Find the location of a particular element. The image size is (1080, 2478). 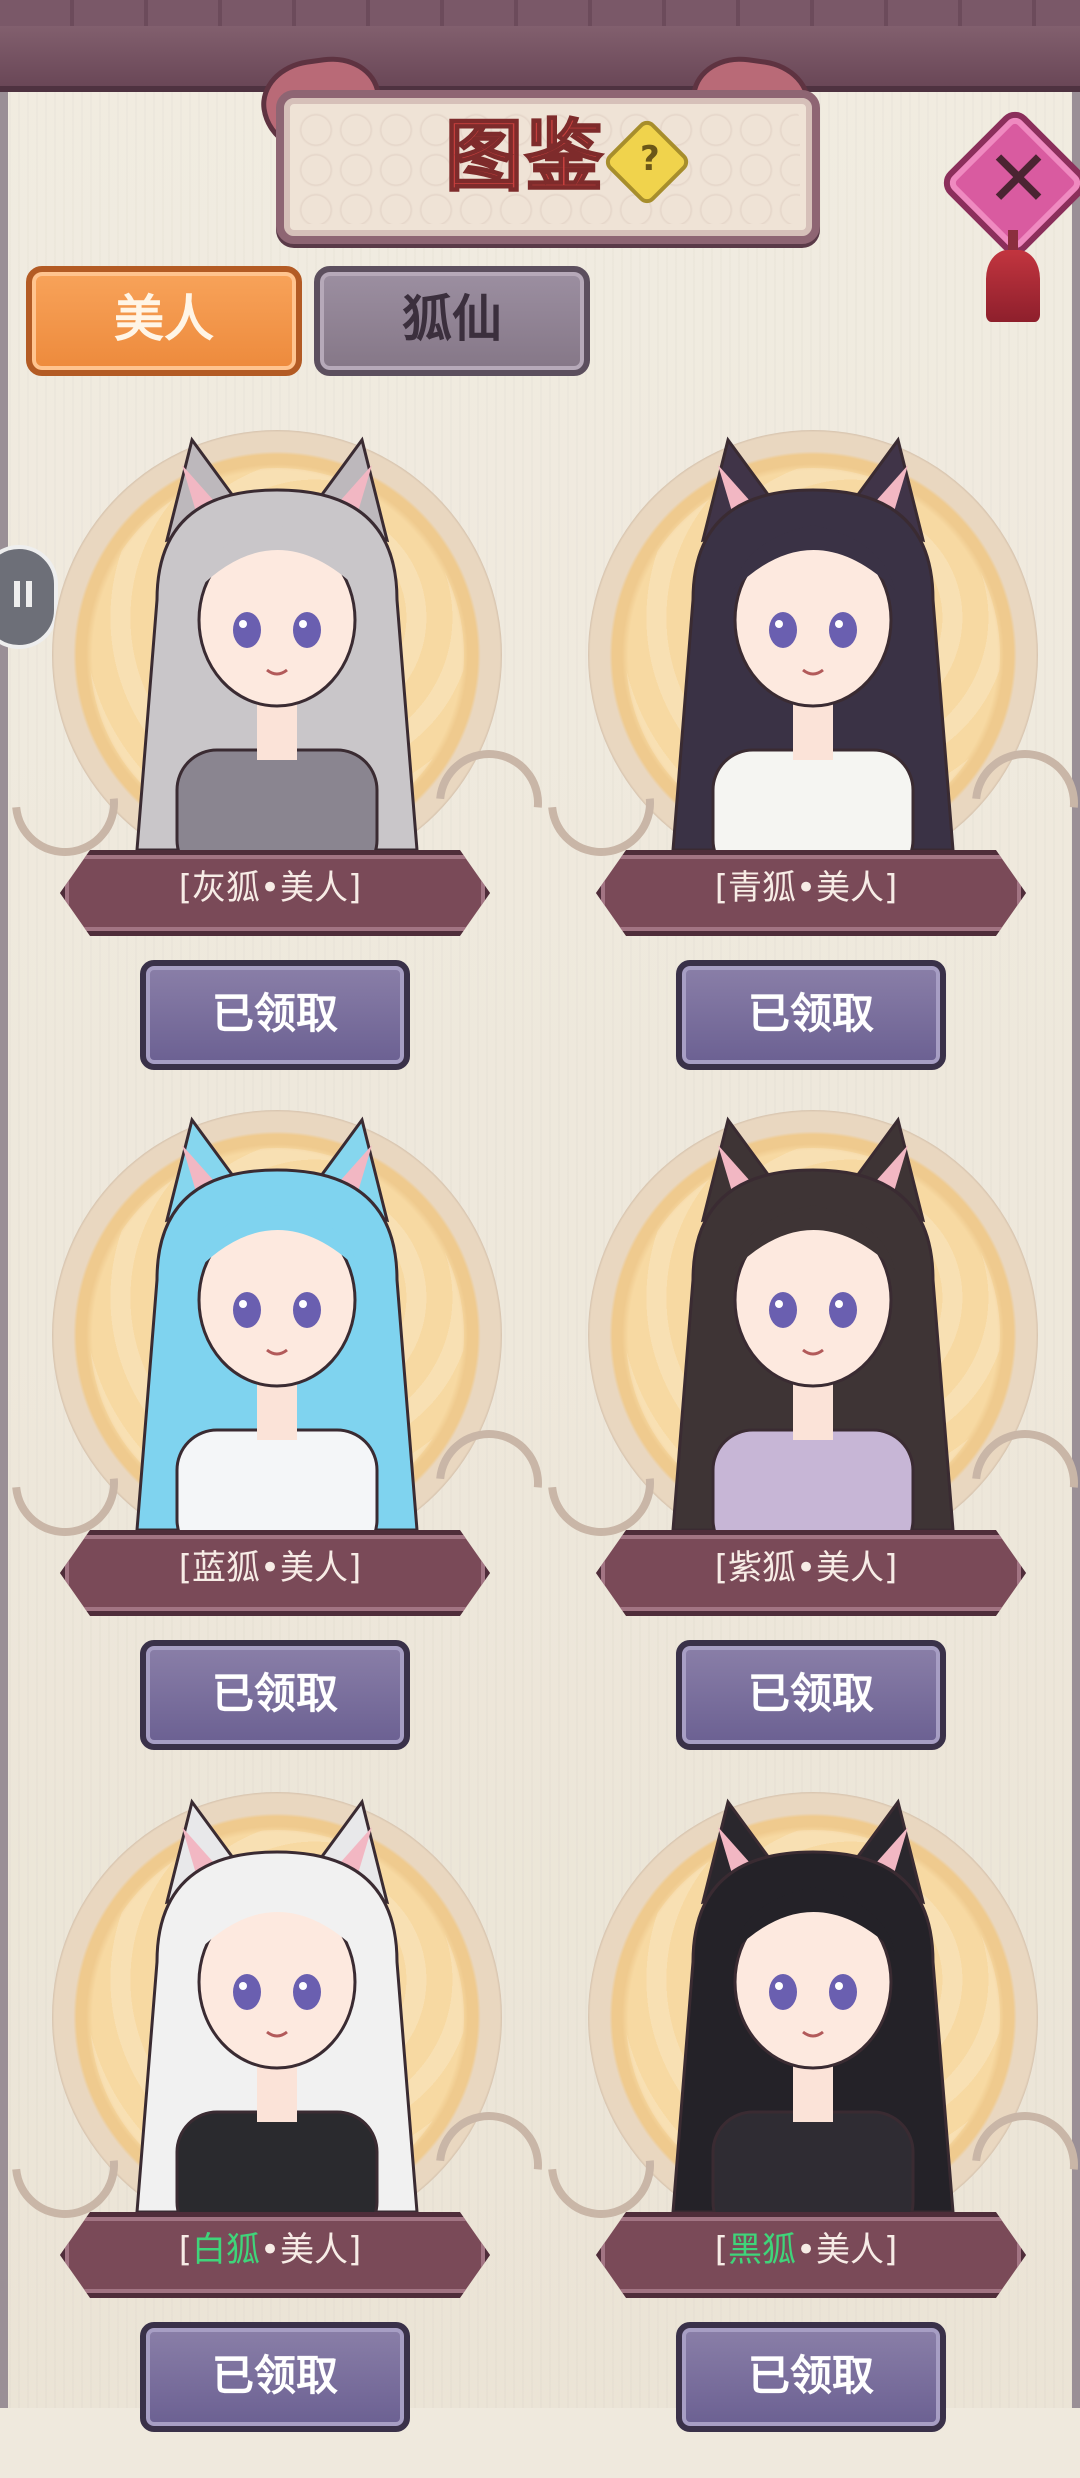

character-card: [蓝狐•美人] 已领取 is located at coordinates (282, 1453).